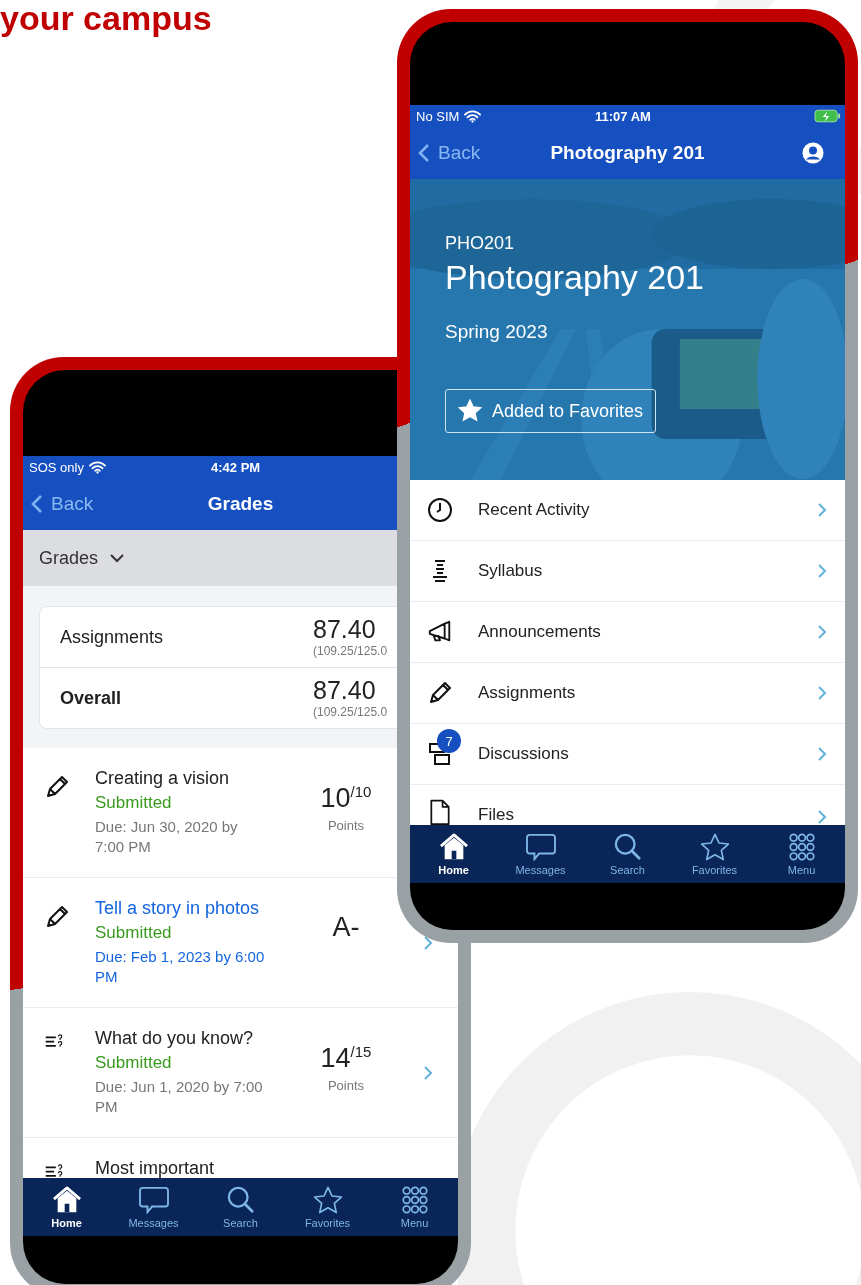 This screenshot has height=1285, width=861. I want to click on course-code: PHO201, so click(480, 243).